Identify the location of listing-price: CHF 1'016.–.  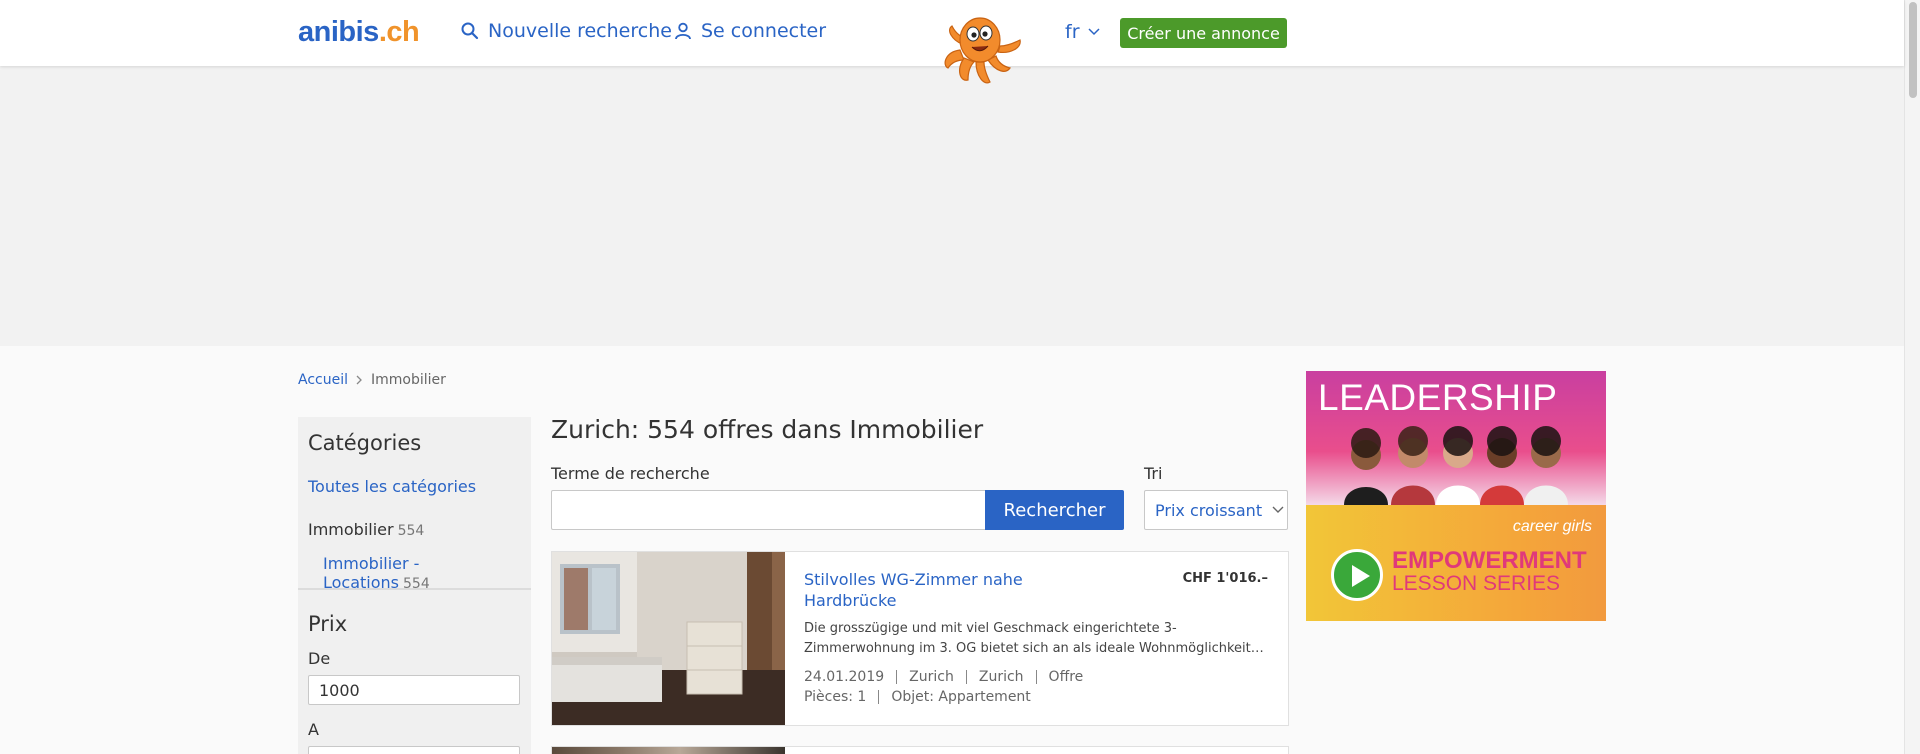
(1225, 578).